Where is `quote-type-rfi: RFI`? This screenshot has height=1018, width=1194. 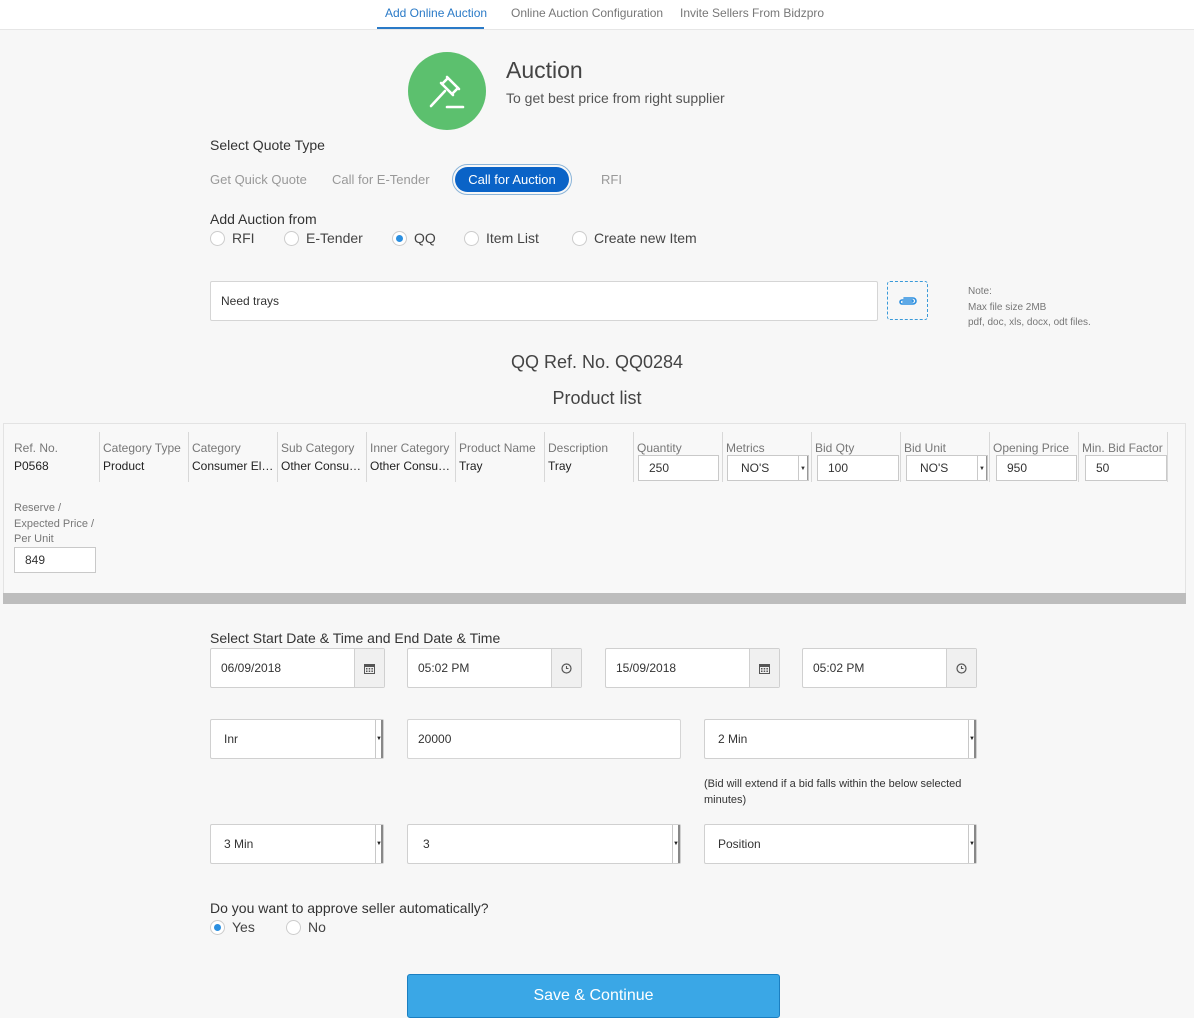 quote-type-rfi: RFI is located at coordinates (611, 179).